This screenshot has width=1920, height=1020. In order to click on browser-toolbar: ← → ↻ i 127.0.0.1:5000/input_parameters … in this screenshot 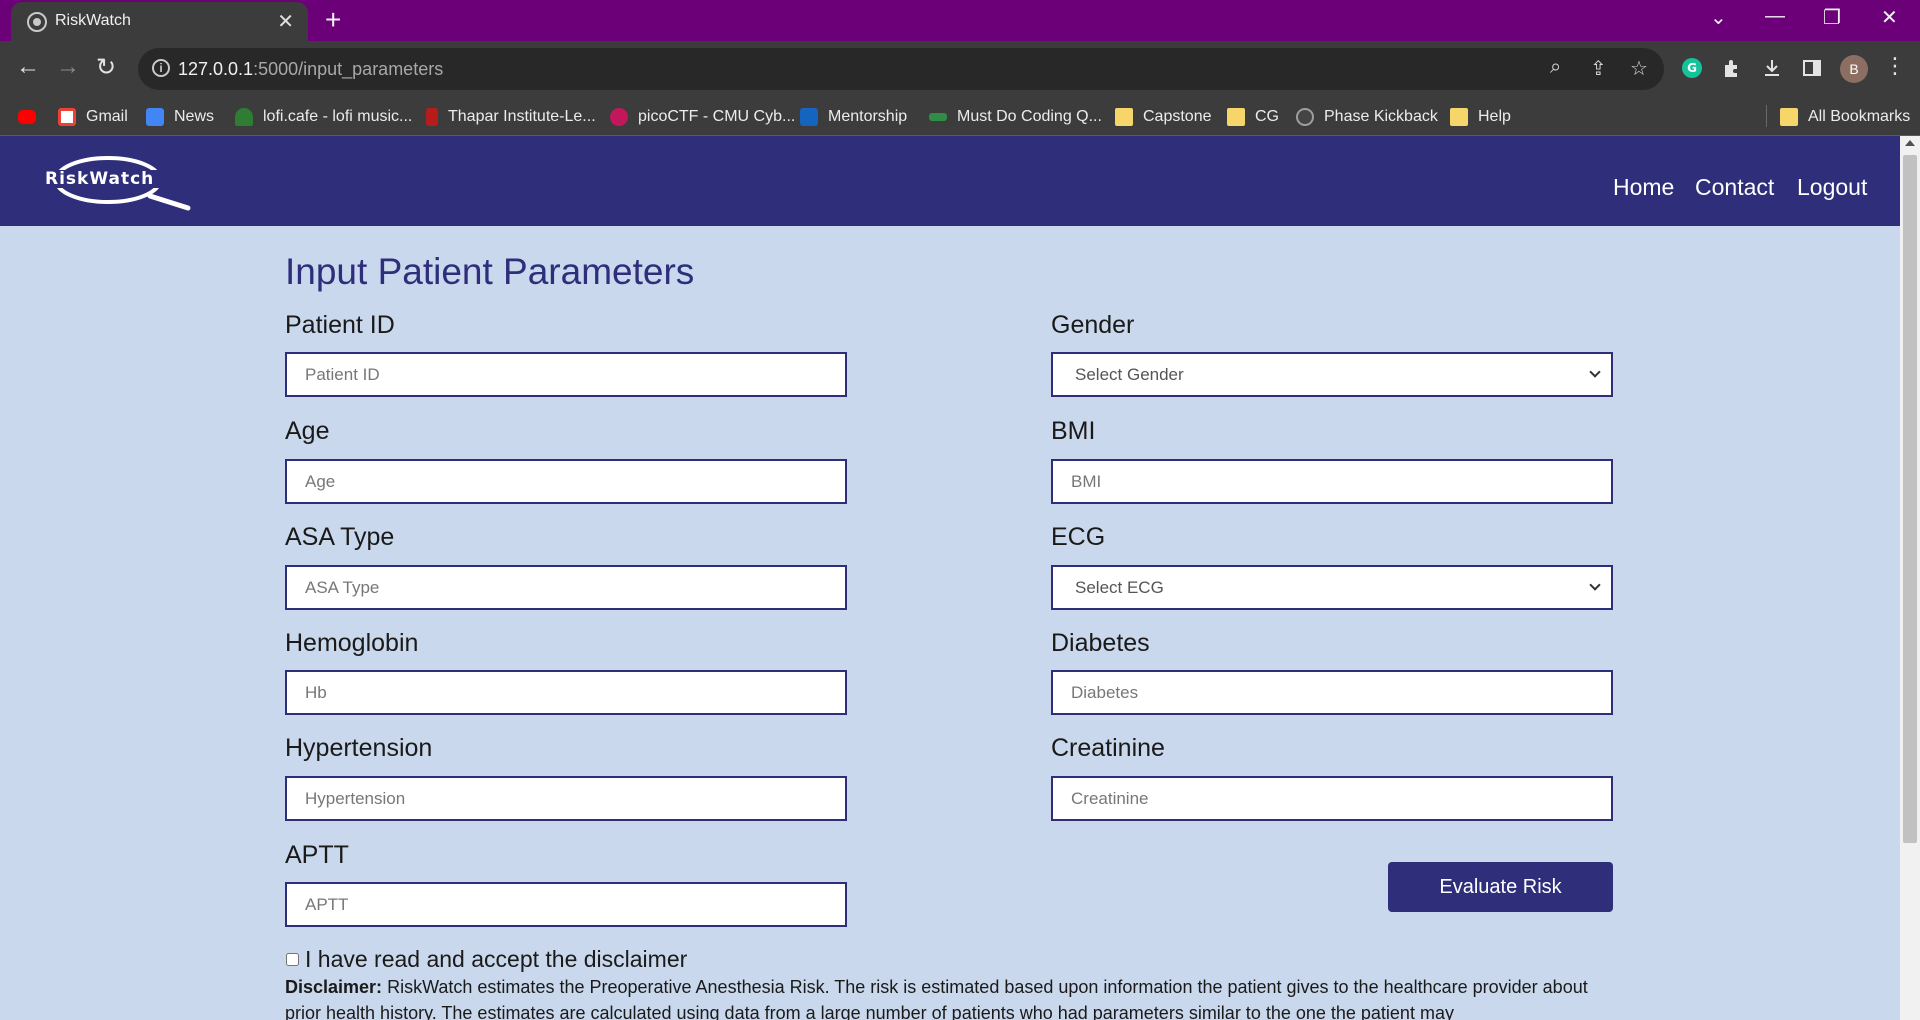, I will do `click(960, 69)`.